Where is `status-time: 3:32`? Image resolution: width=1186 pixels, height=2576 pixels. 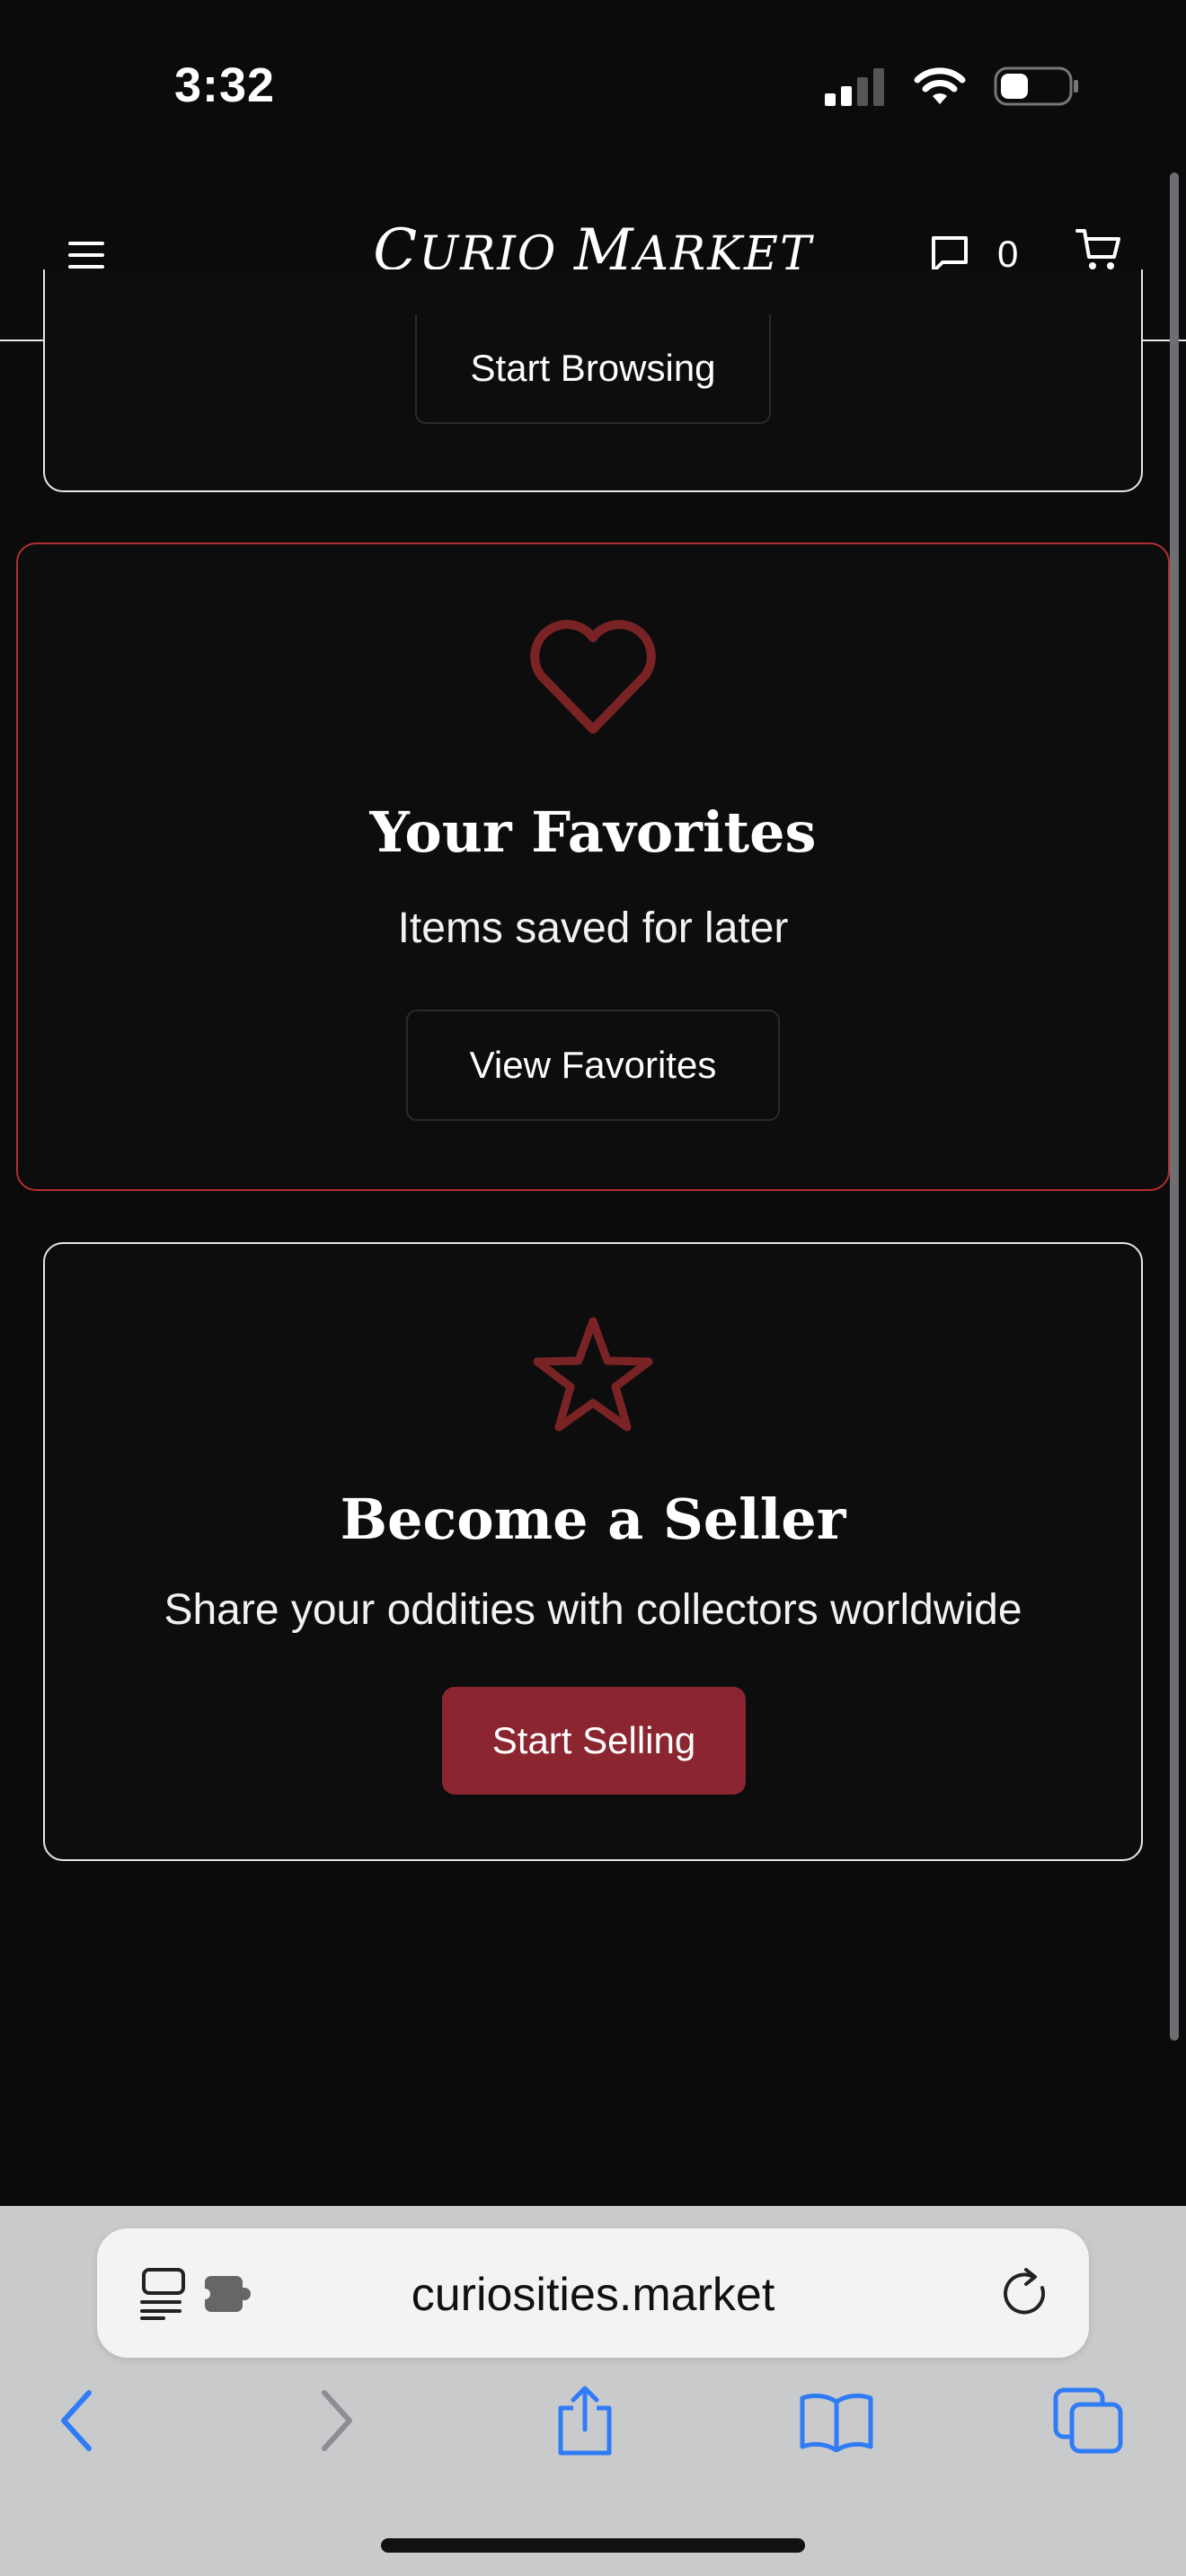 status-time: 3:32 is located at coordinates (225, 85).